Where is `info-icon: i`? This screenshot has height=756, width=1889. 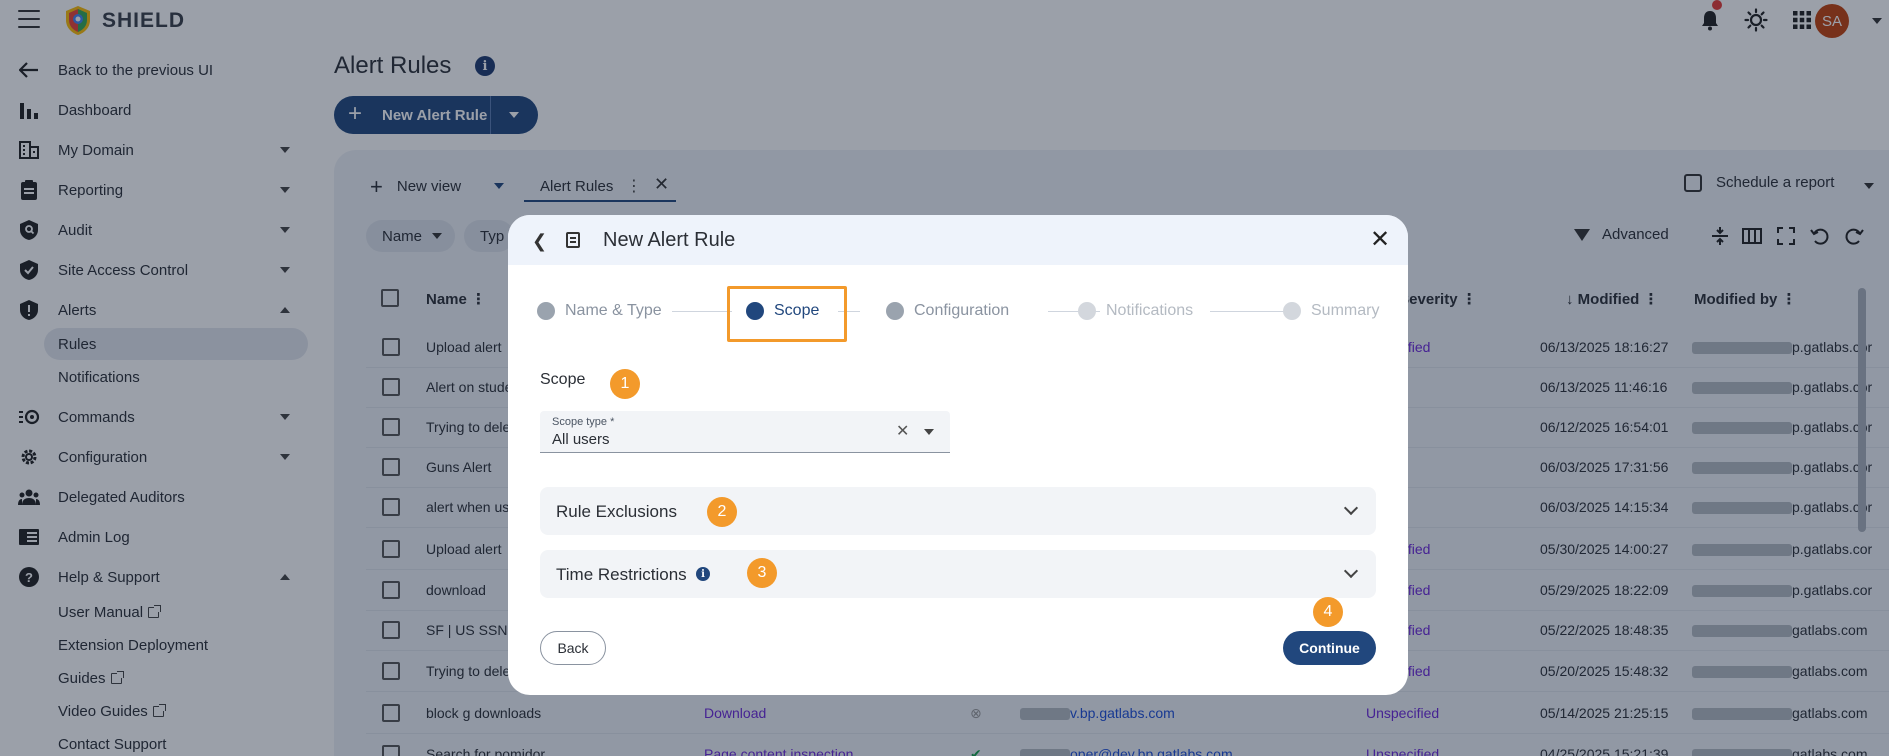
info-icon: i is located at coordinates (703, 574).